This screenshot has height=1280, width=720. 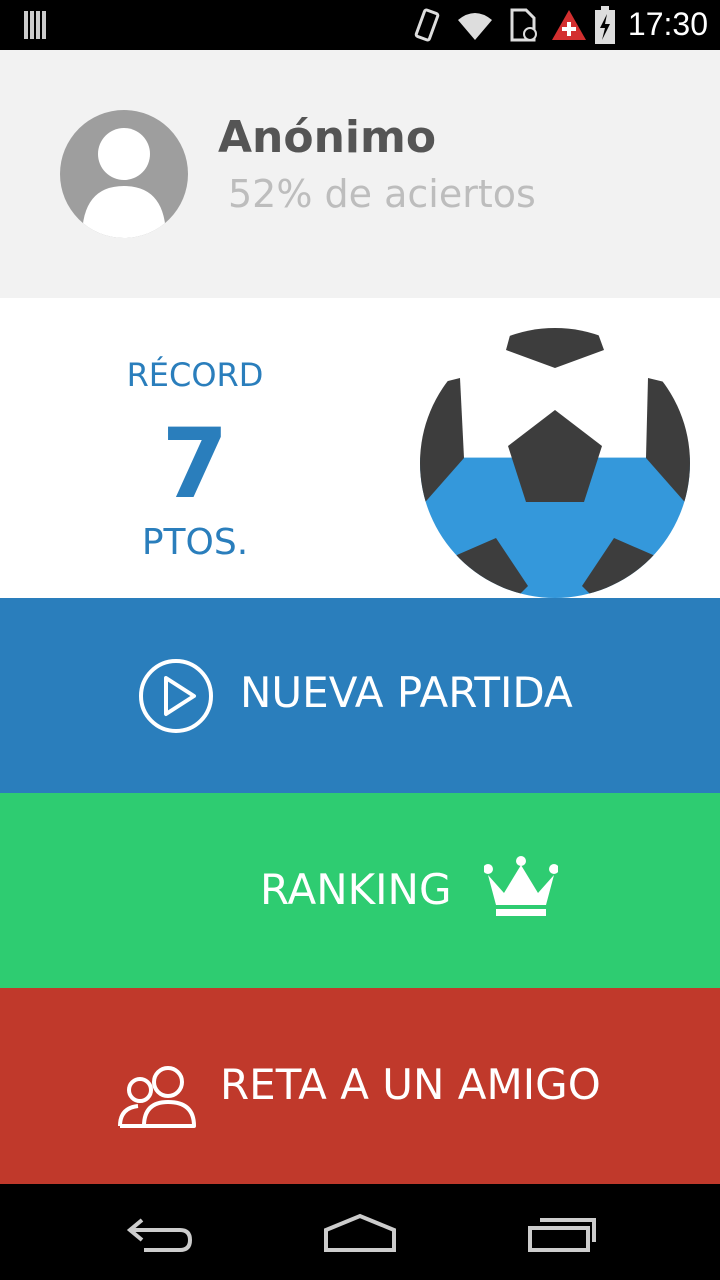 What do you see at coordinates (195, 375) in the screenshot?
I see `record-label: RÉCORD` at bounding box center [195, 375].